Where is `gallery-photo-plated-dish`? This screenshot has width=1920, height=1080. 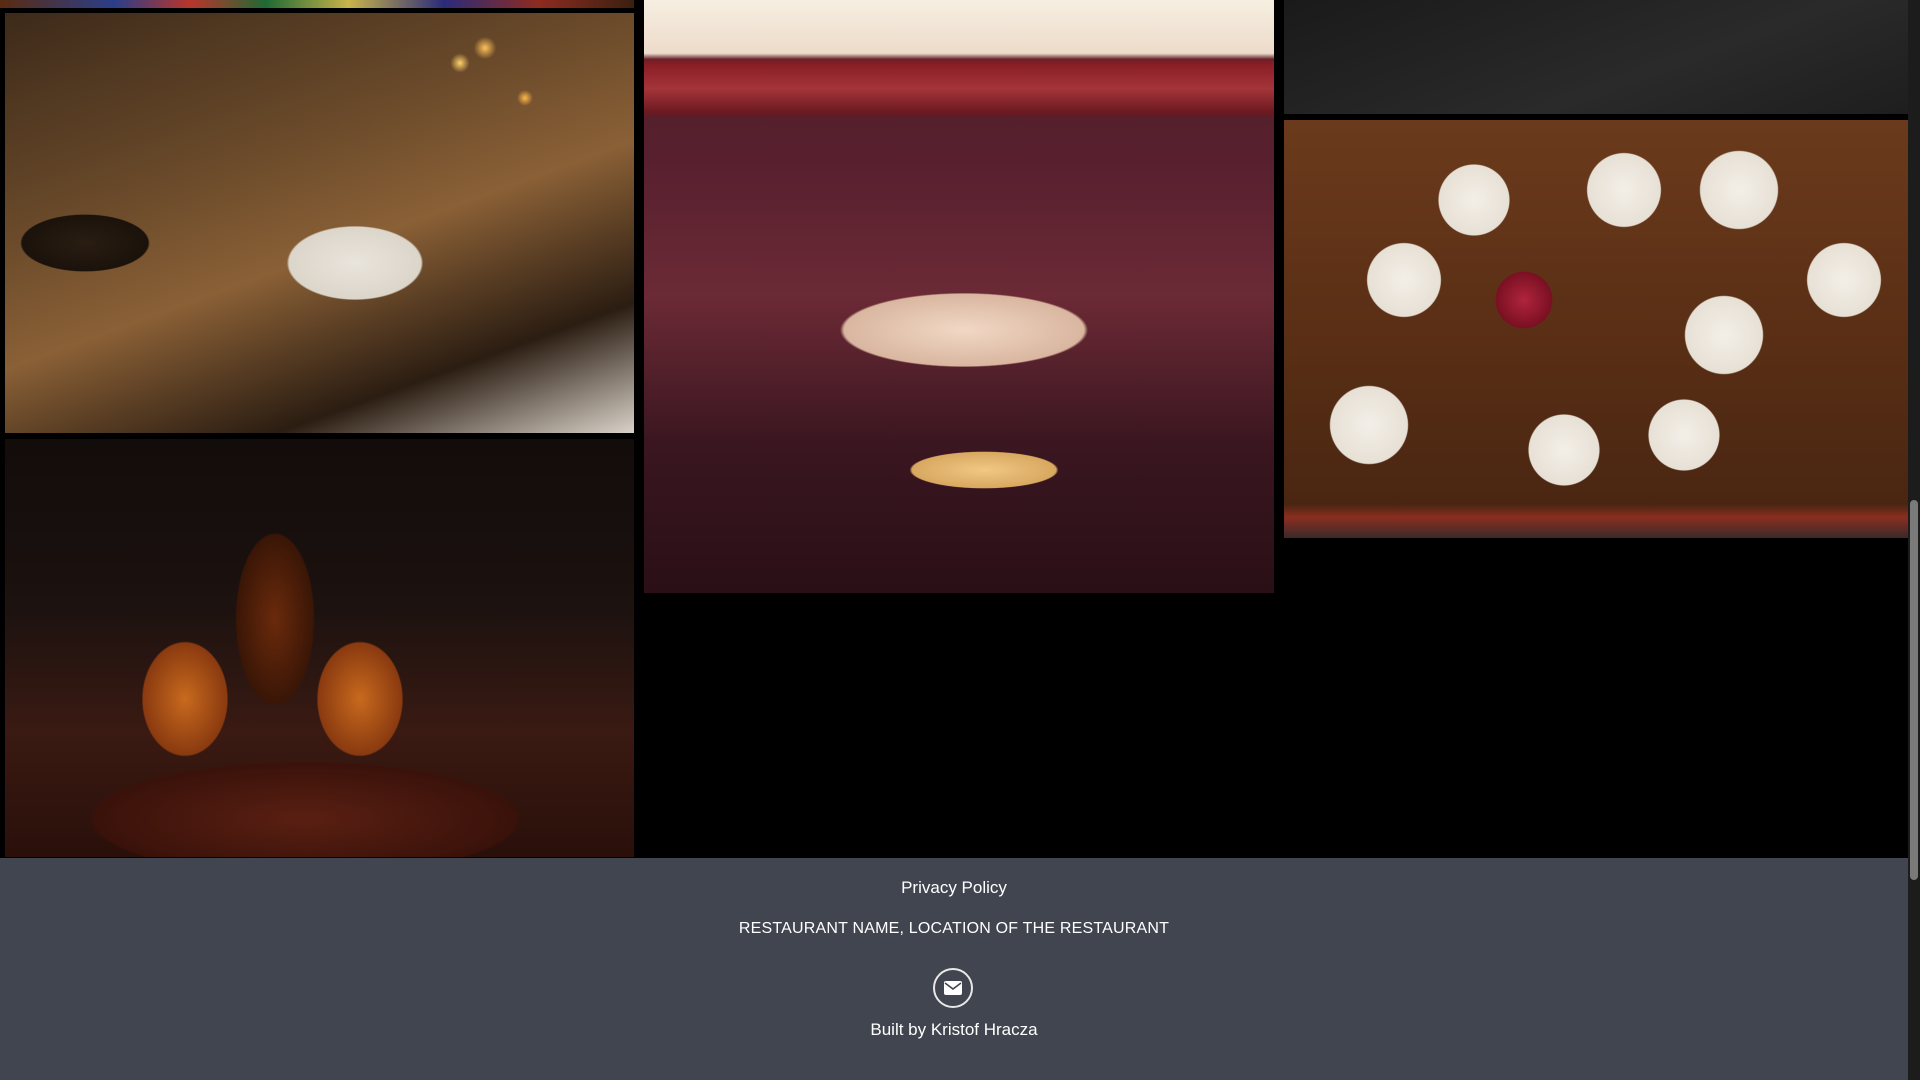
gallery-photo-plated-dish is located at coordinates (319, 223).